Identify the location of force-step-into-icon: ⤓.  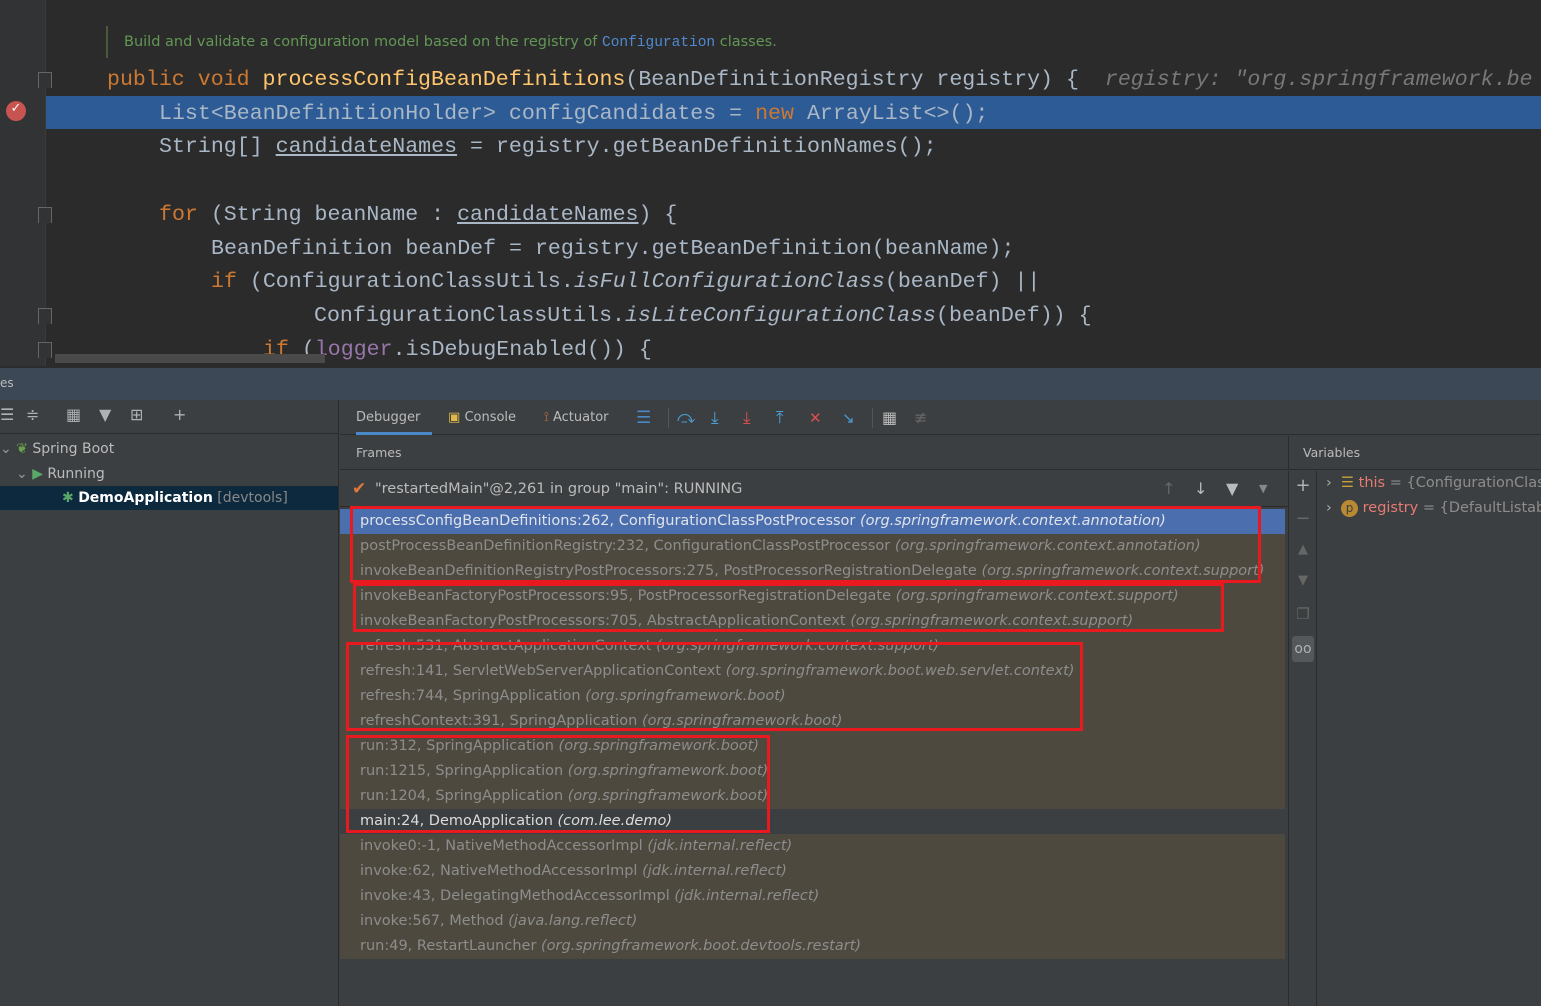
(747, 417).